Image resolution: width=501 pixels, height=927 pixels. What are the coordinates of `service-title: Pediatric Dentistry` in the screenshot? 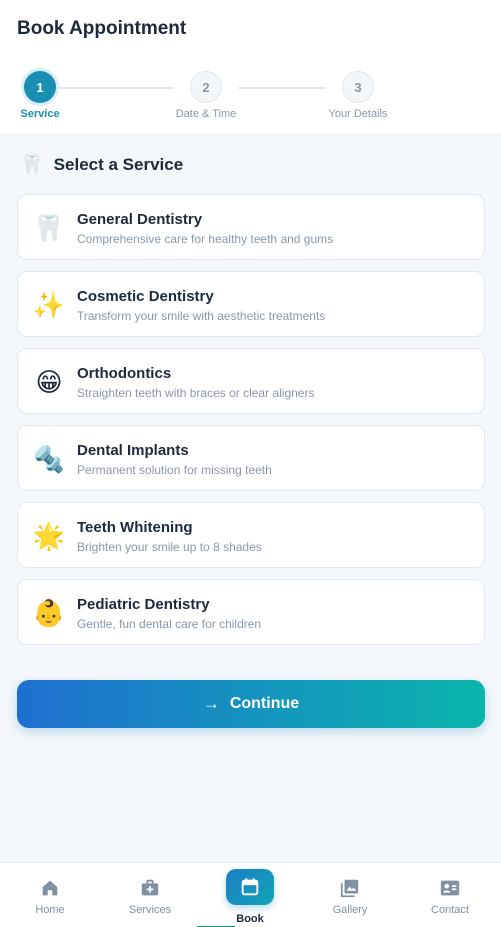 It's located at (143, 604).